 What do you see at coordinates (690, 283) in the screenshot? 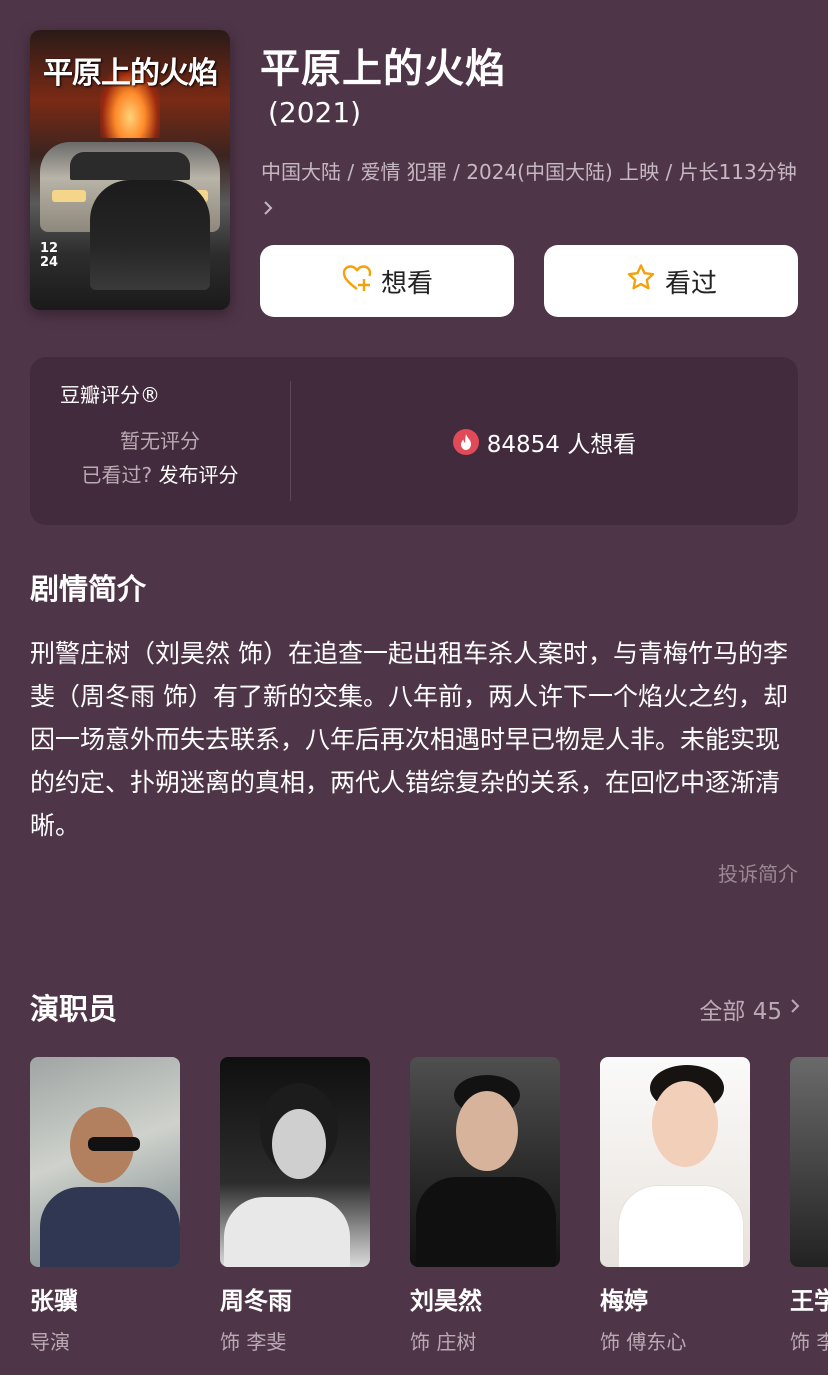
I see `watched-label: 看过` at bounding box center [690, 283].